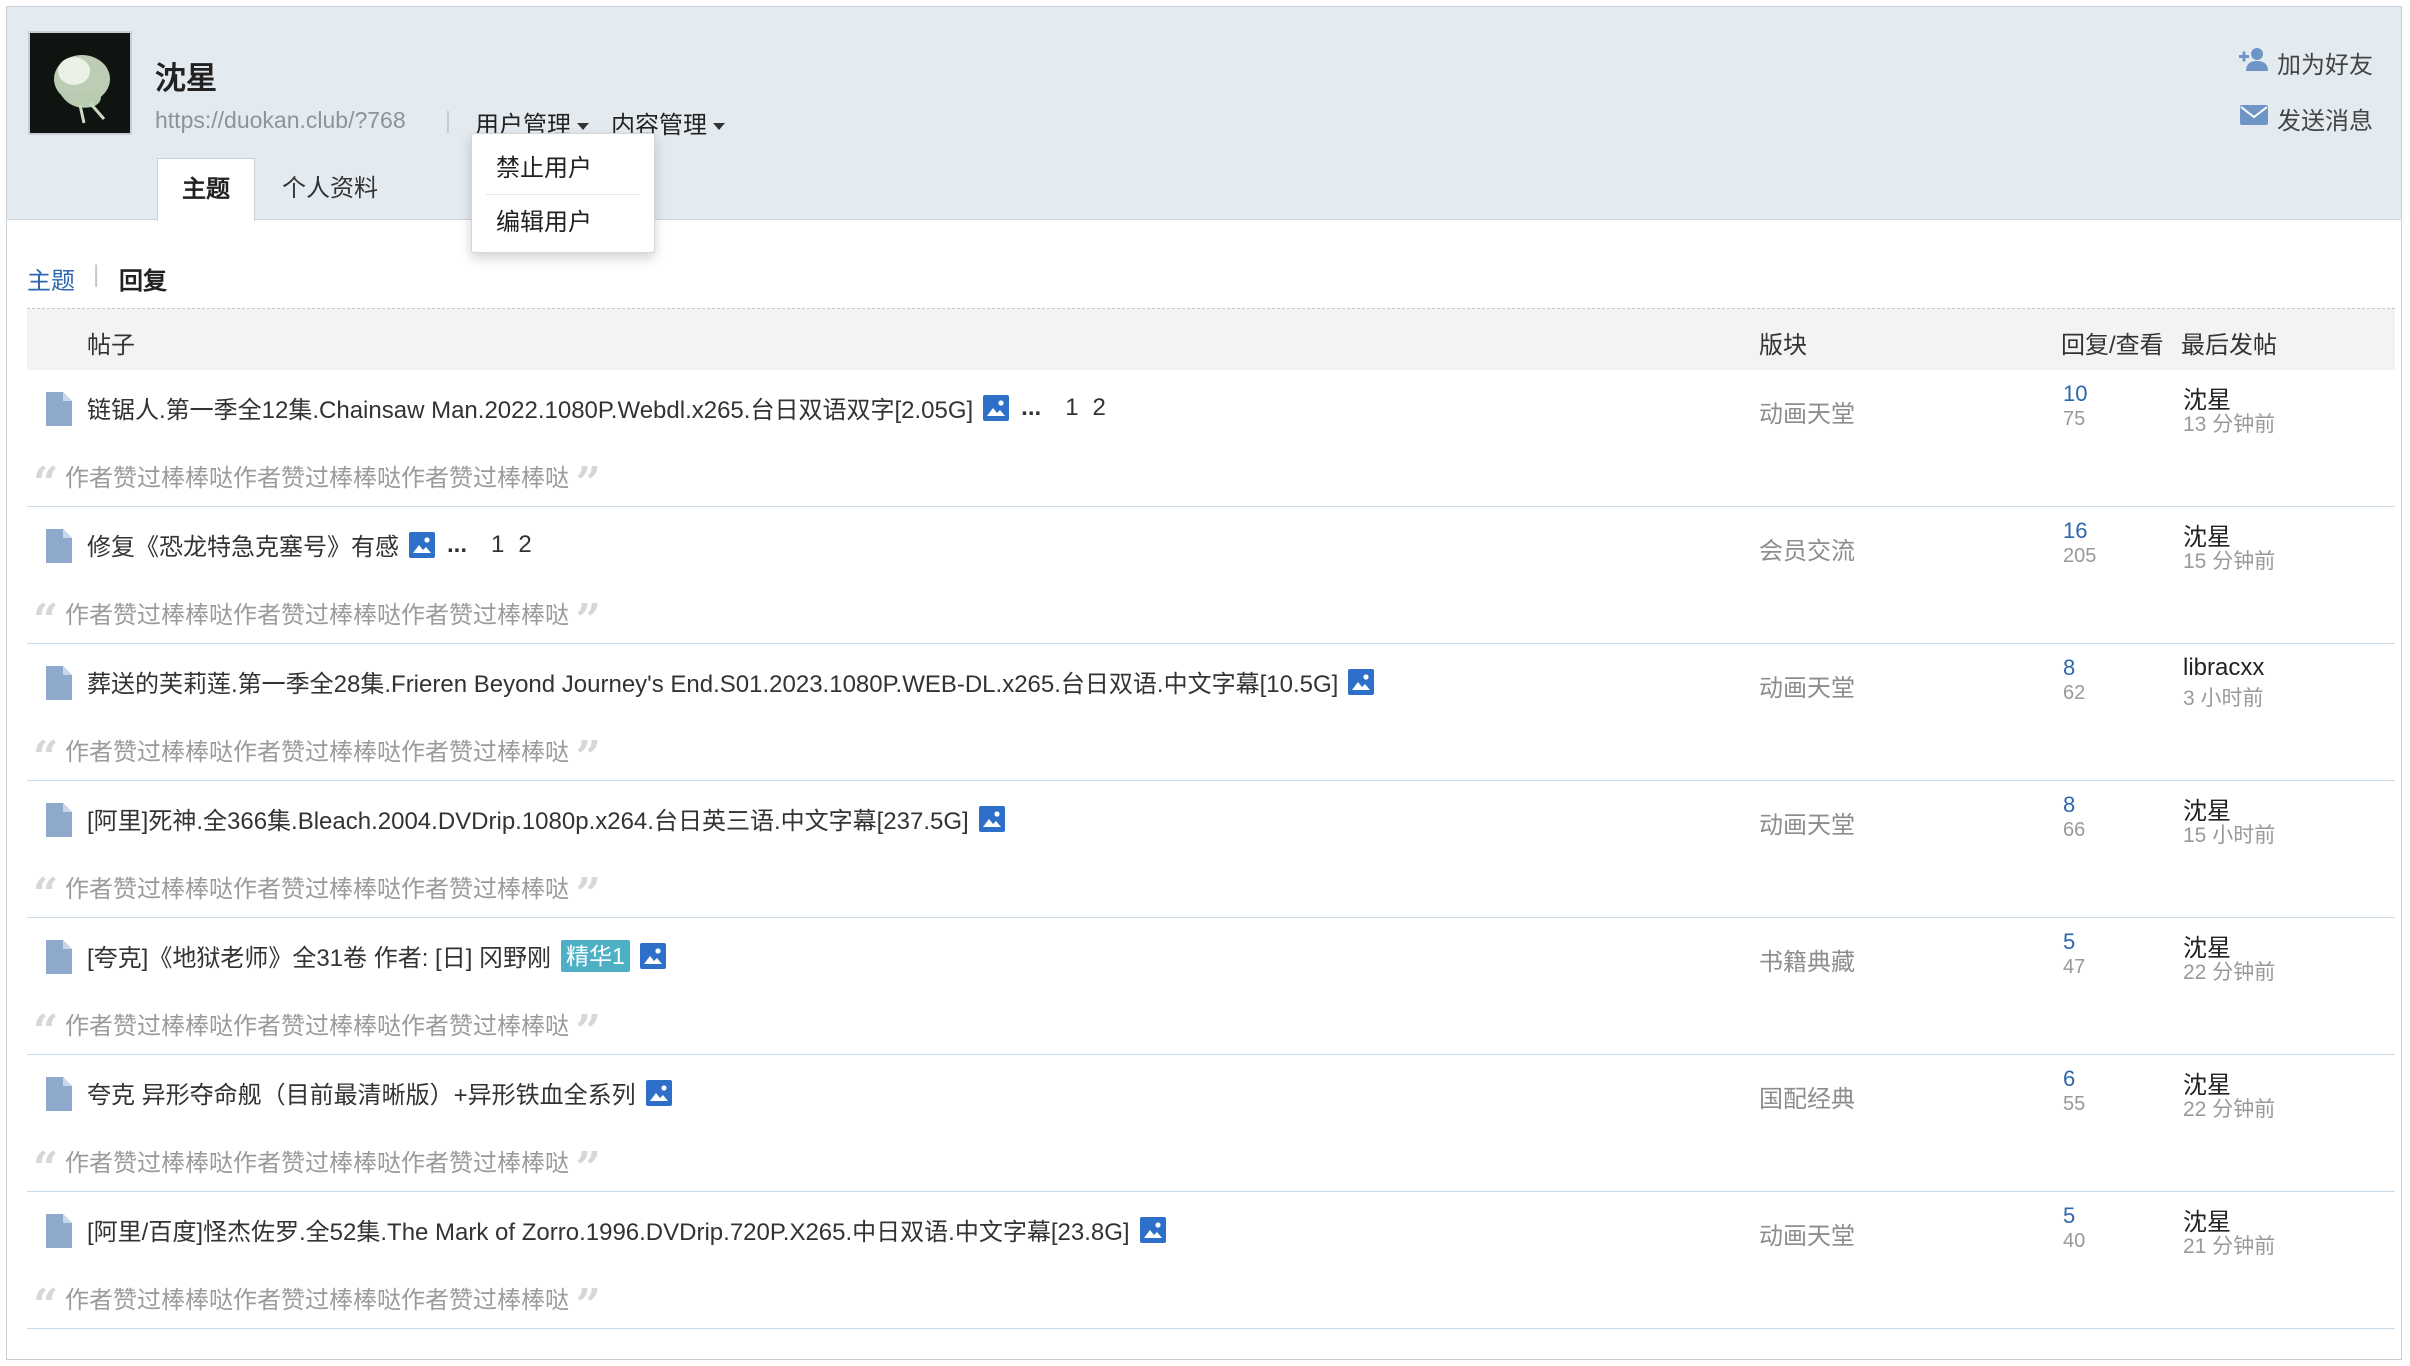  Describe the element at coordinates (2069, 1079) in the screenshot. I see `reply-count: 6` at that location.